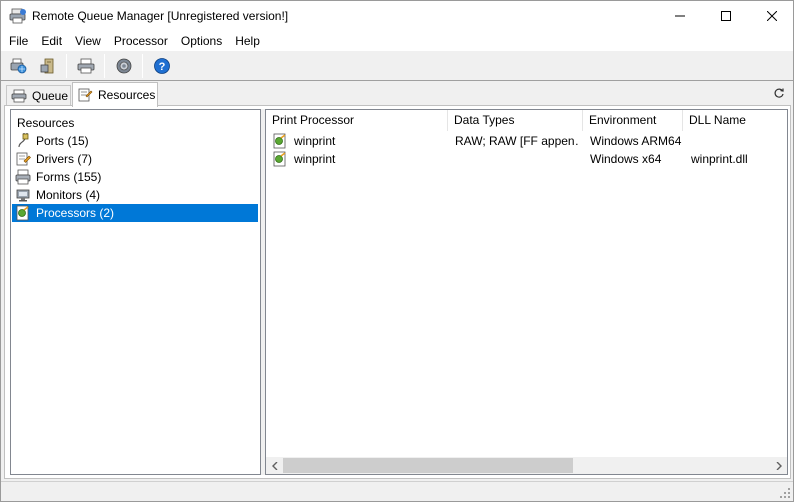  I want to click on scroll-left-button, so click(274, 465).